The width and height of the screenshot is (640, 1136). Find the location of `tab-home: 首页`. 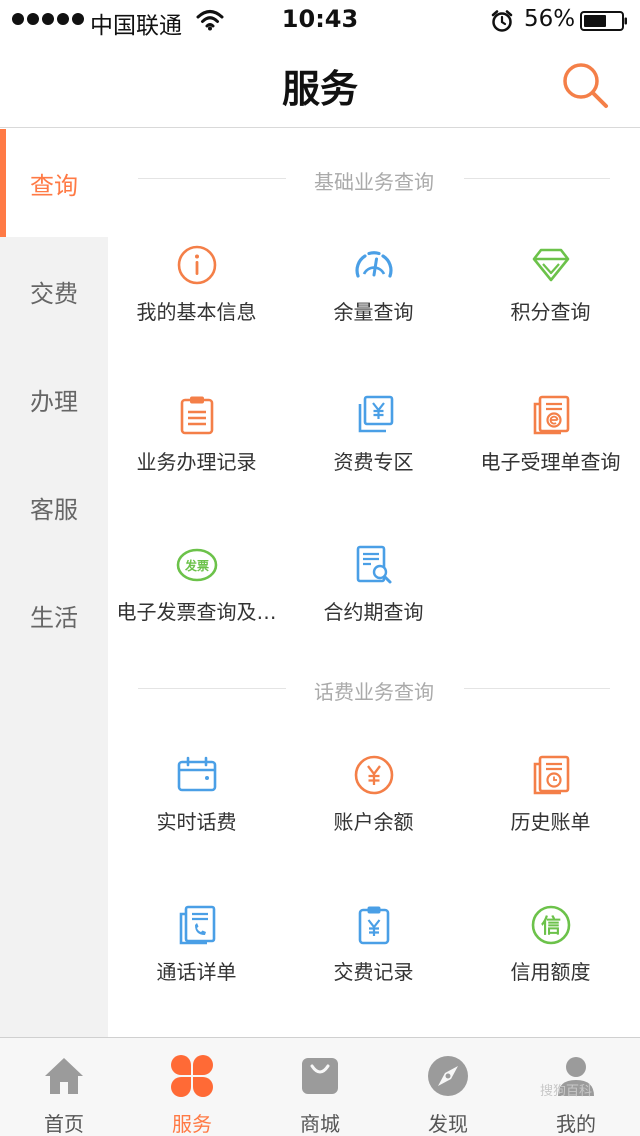

tab-home: 首页 is located at coordinates (64, 1087).